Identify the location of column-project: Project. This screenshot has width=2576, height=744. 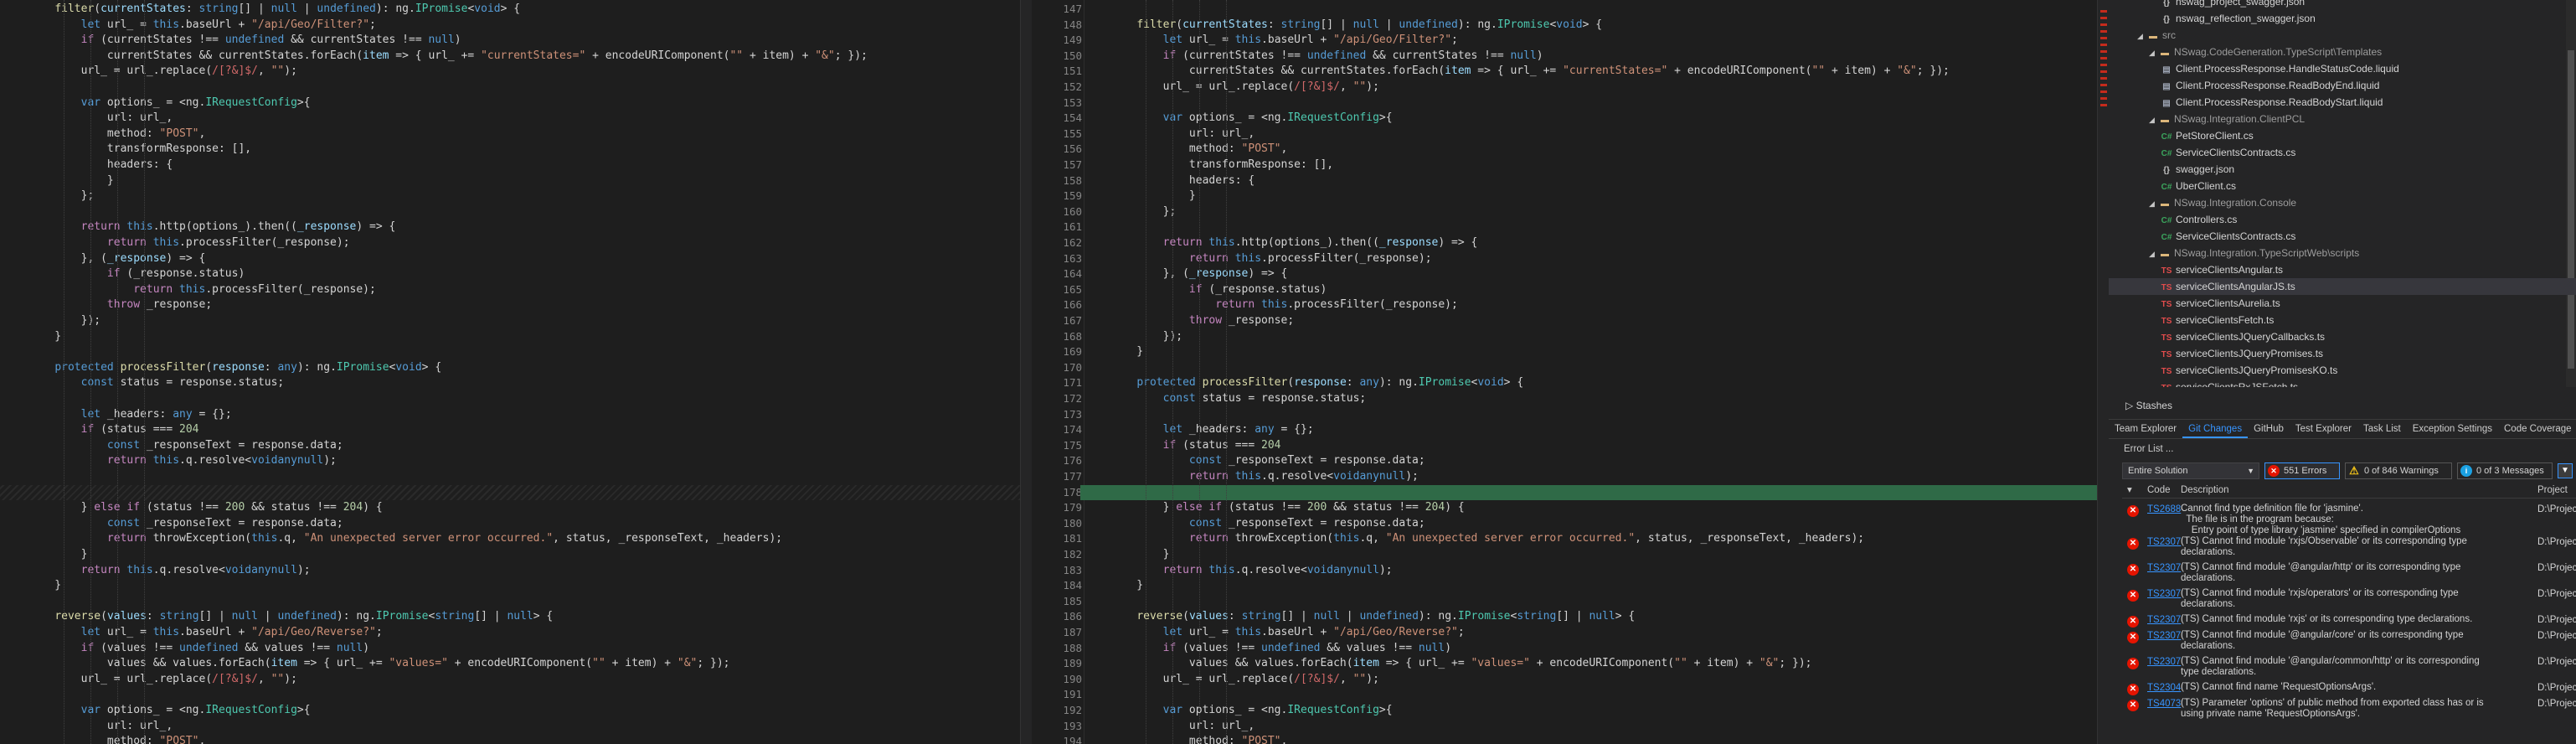
(2552, 491).